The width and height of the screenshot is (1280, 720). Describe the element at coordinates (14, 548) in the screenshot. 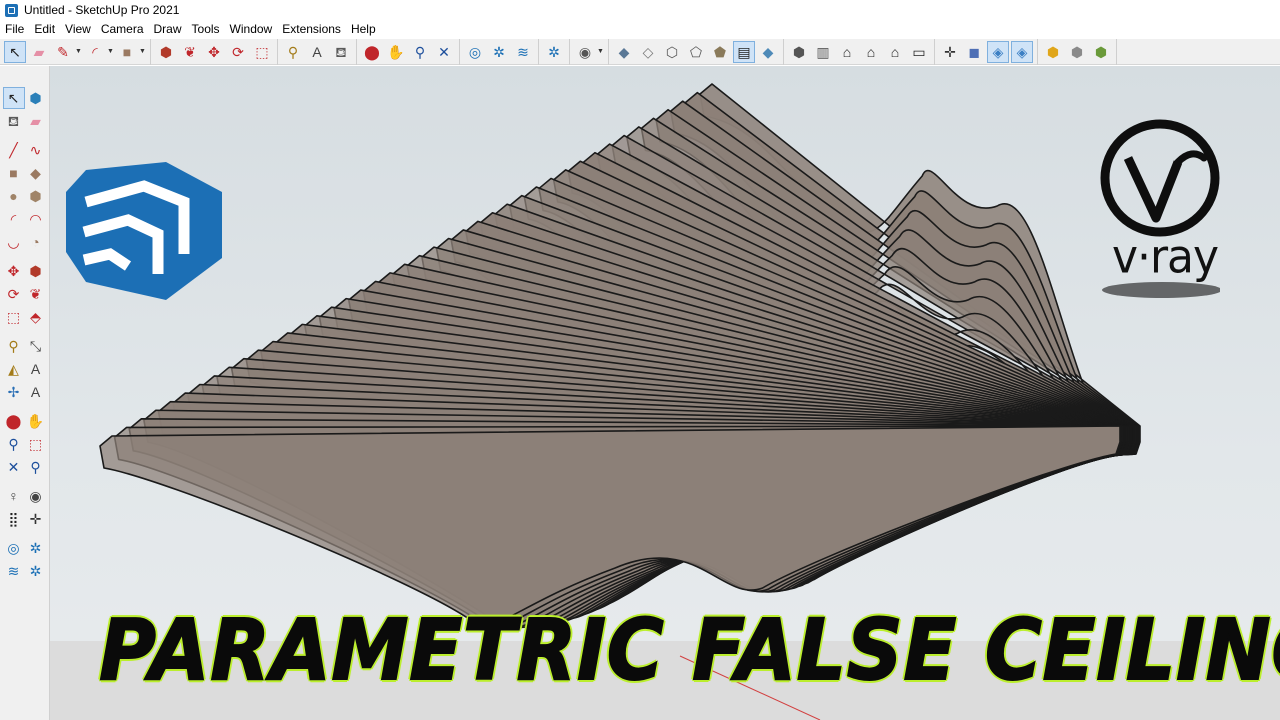

I see `warehouse-tool: ◎` at that location.